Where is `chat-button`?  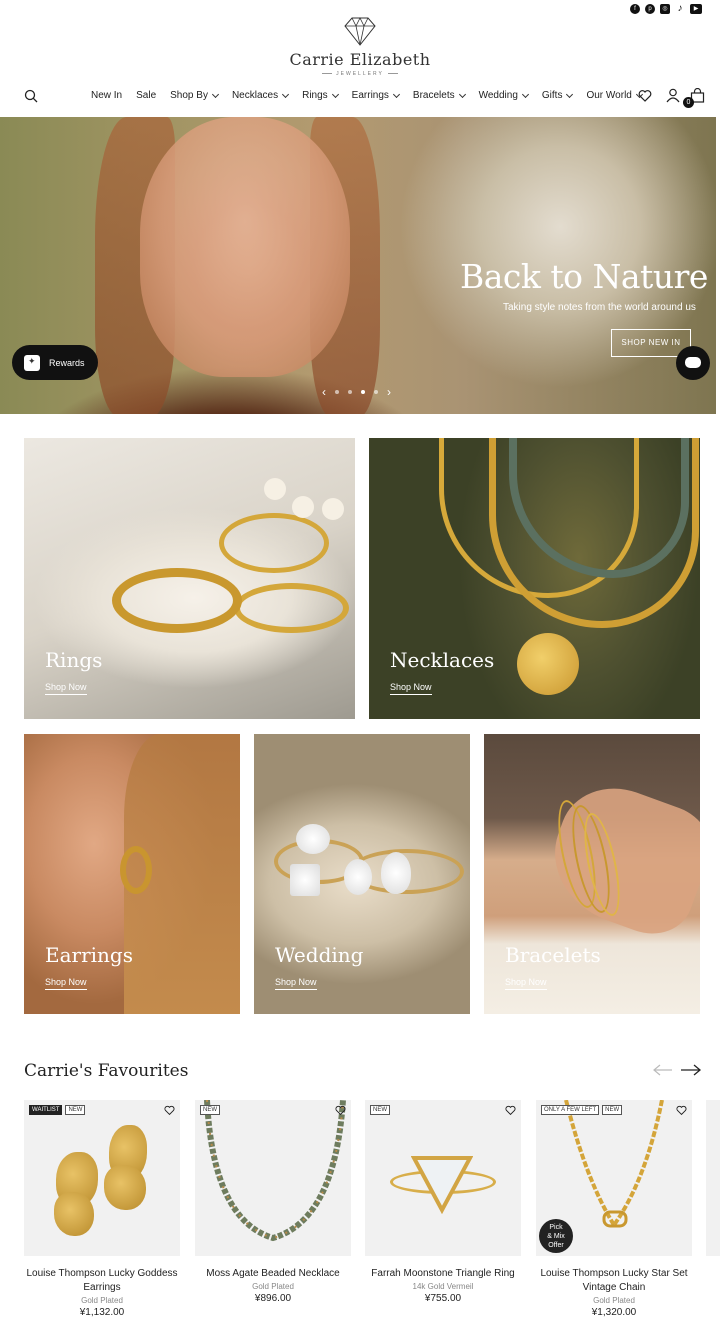 chat-button is located at coordinates (693, 363).